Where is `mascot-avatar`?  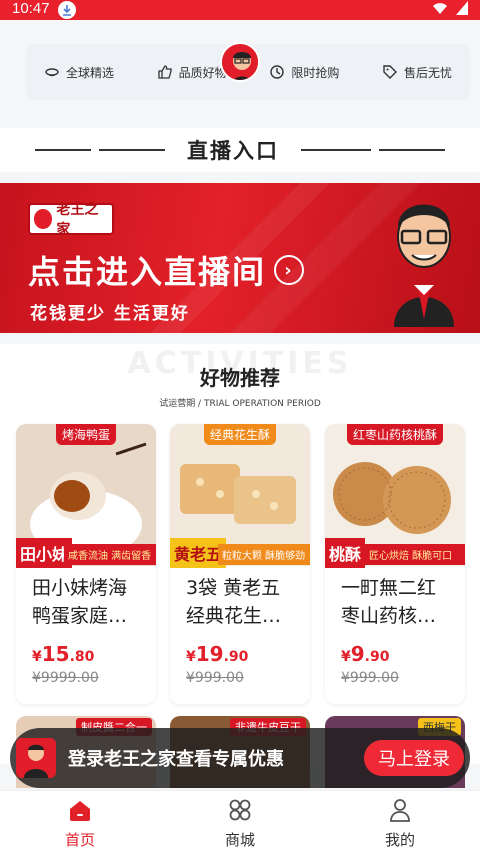 mascot-avatar is located at coordinates (240, 62).